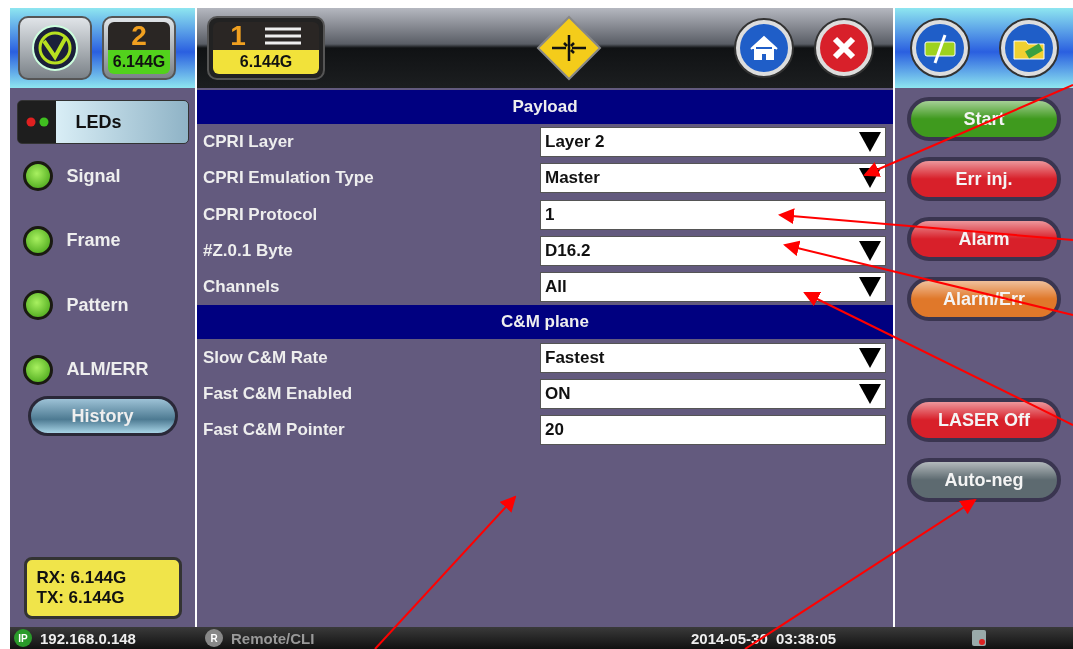 The width and height of the screenshot is (1073, 649). I want to click on port-button: 1 6.144G, so click(266, 48).